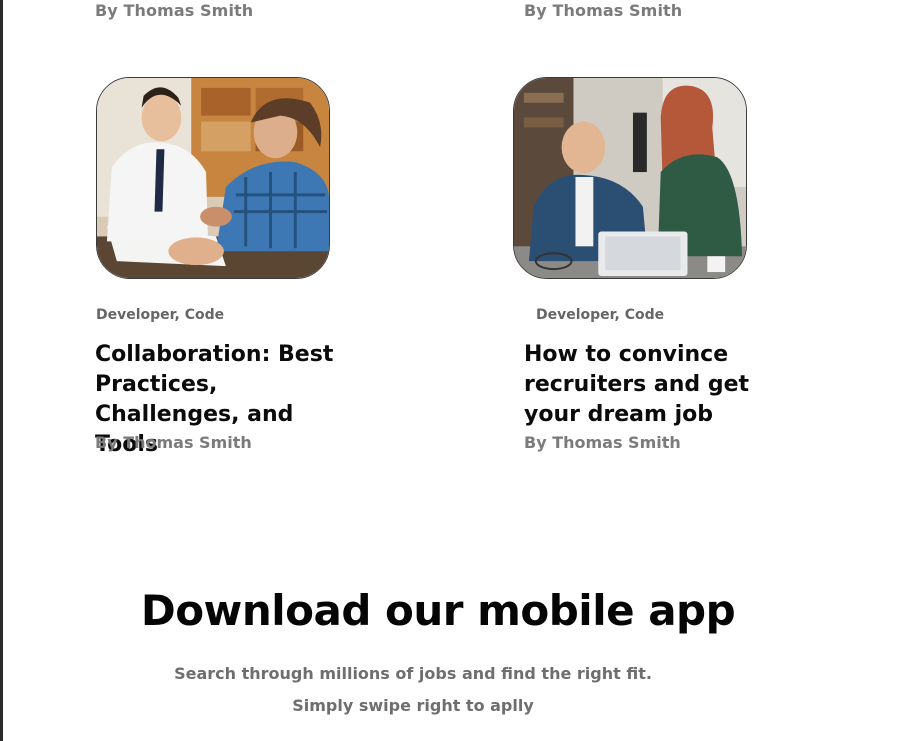  I want to click on coworkers-laptop-photo, so click(630, 178).